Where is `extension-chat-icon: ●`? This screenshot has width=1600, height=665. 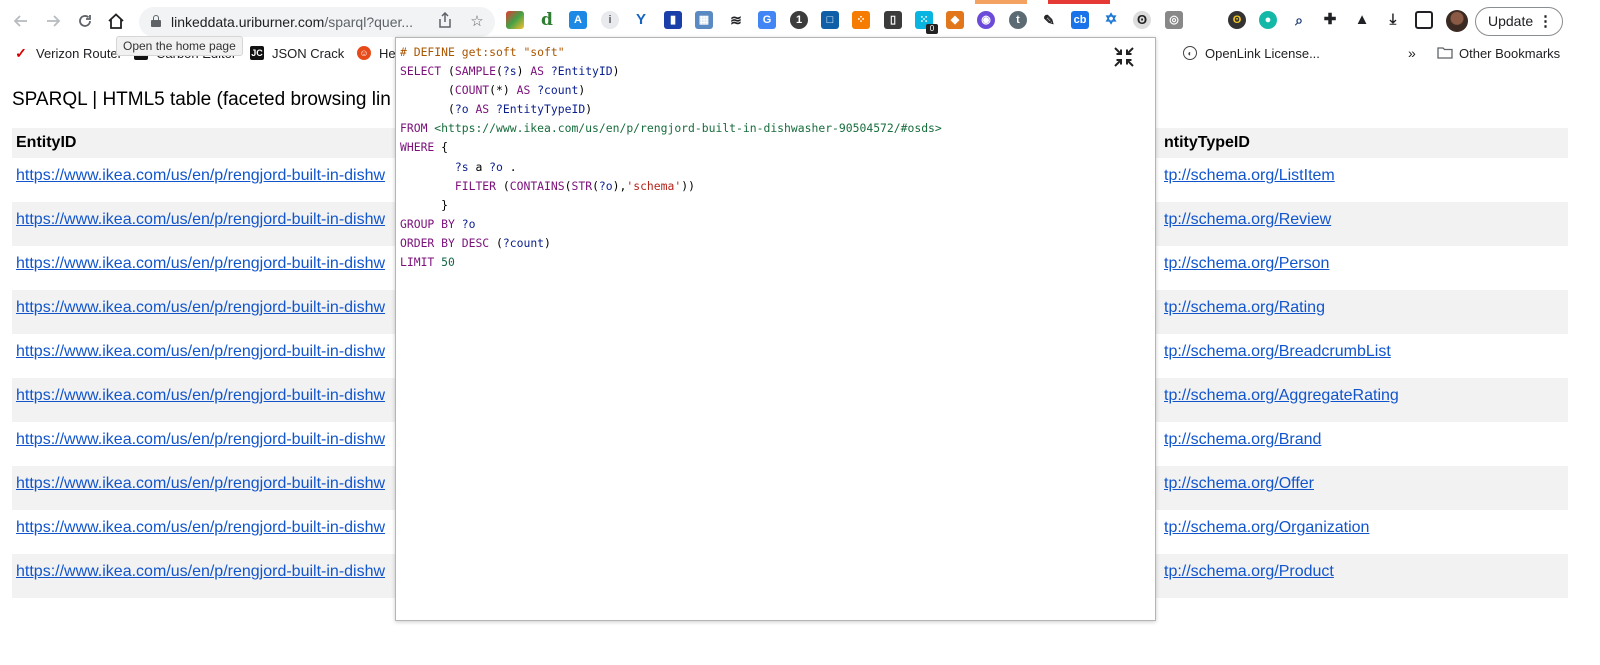 extension-chat-icon: ● is located at coordinates (1268, 20).